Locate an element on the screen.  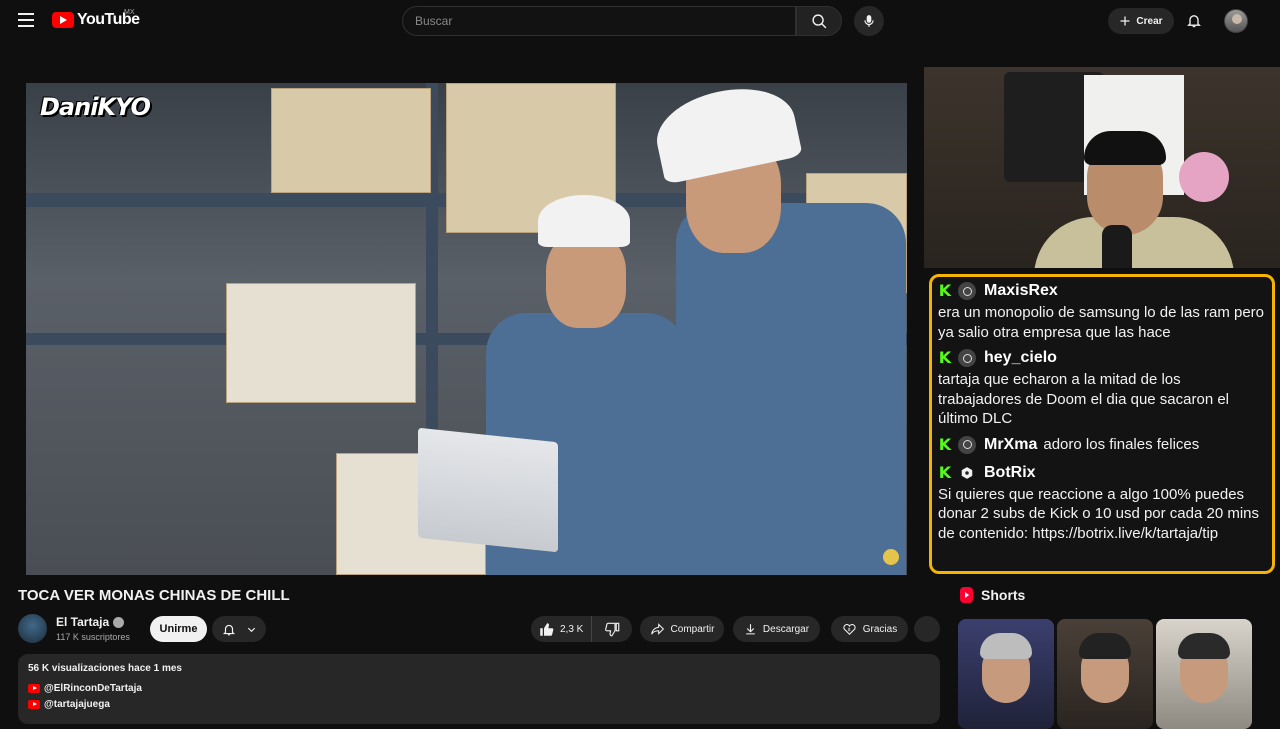
like-dislike-group: 2,3 K is located at coordinates (581, 629).